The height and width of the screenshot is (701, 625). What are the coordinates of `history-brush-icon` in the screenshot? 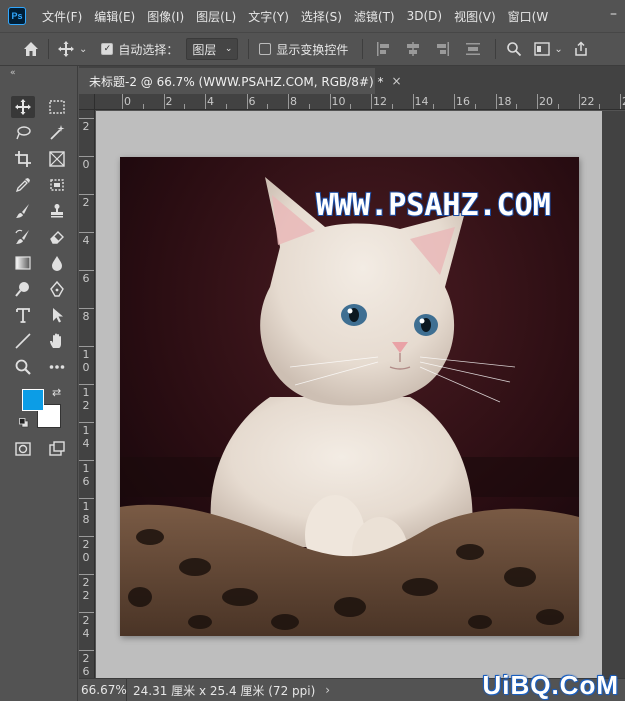 It's located at (23, 237).